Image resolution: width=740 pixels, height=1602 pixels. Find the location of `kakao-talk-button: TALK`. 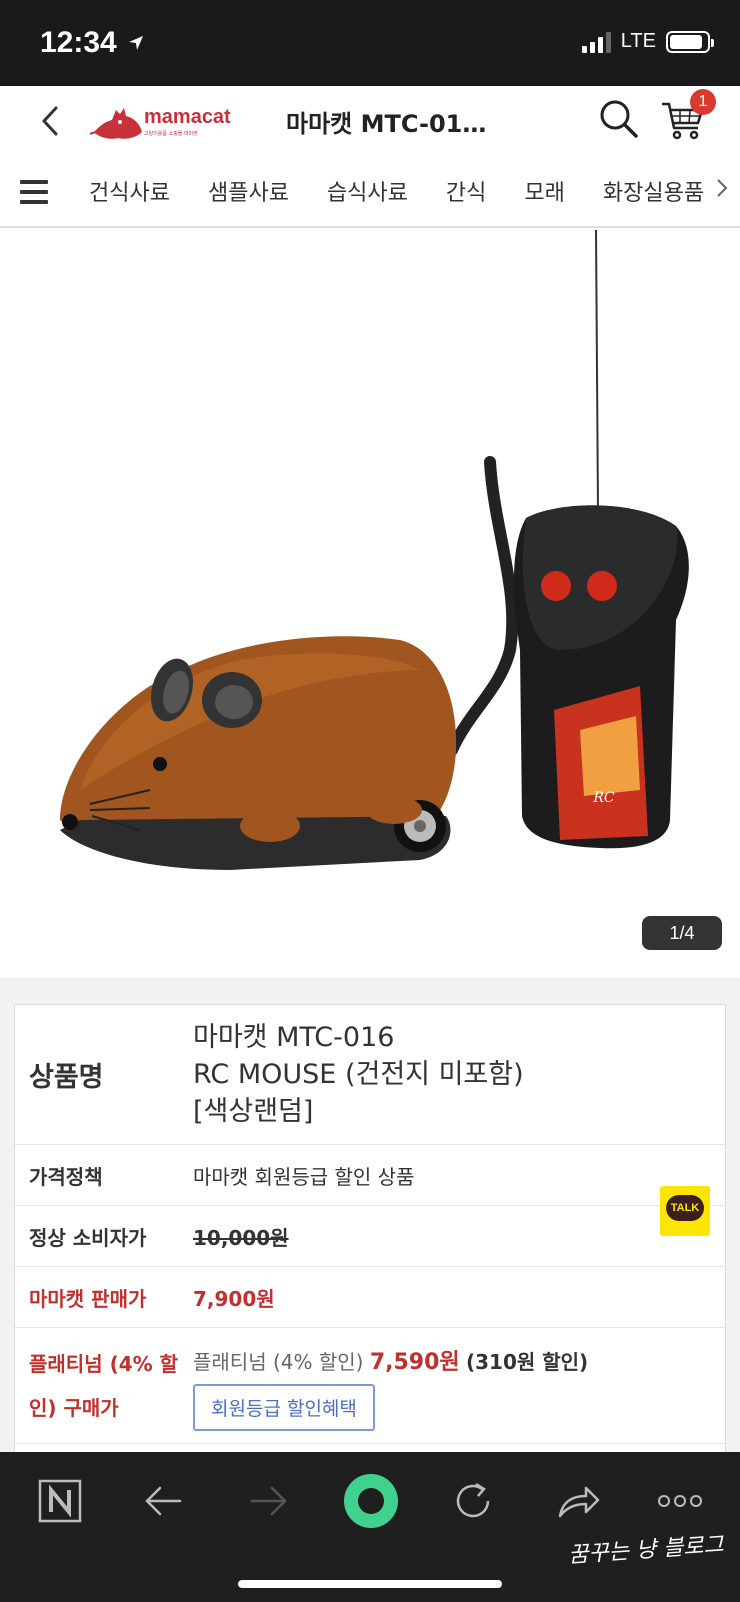

kakao-talk-button: TALK is located at coordinates (685, 1211).